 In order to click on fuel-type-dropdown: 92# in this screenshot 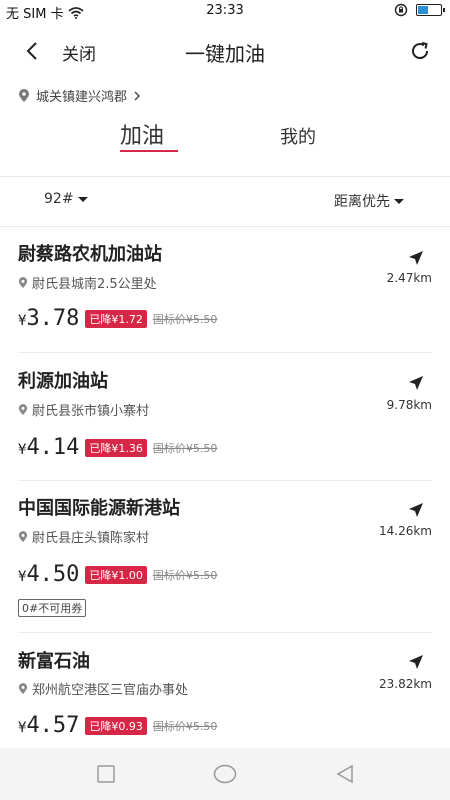, I will do `click(66, 199)`.